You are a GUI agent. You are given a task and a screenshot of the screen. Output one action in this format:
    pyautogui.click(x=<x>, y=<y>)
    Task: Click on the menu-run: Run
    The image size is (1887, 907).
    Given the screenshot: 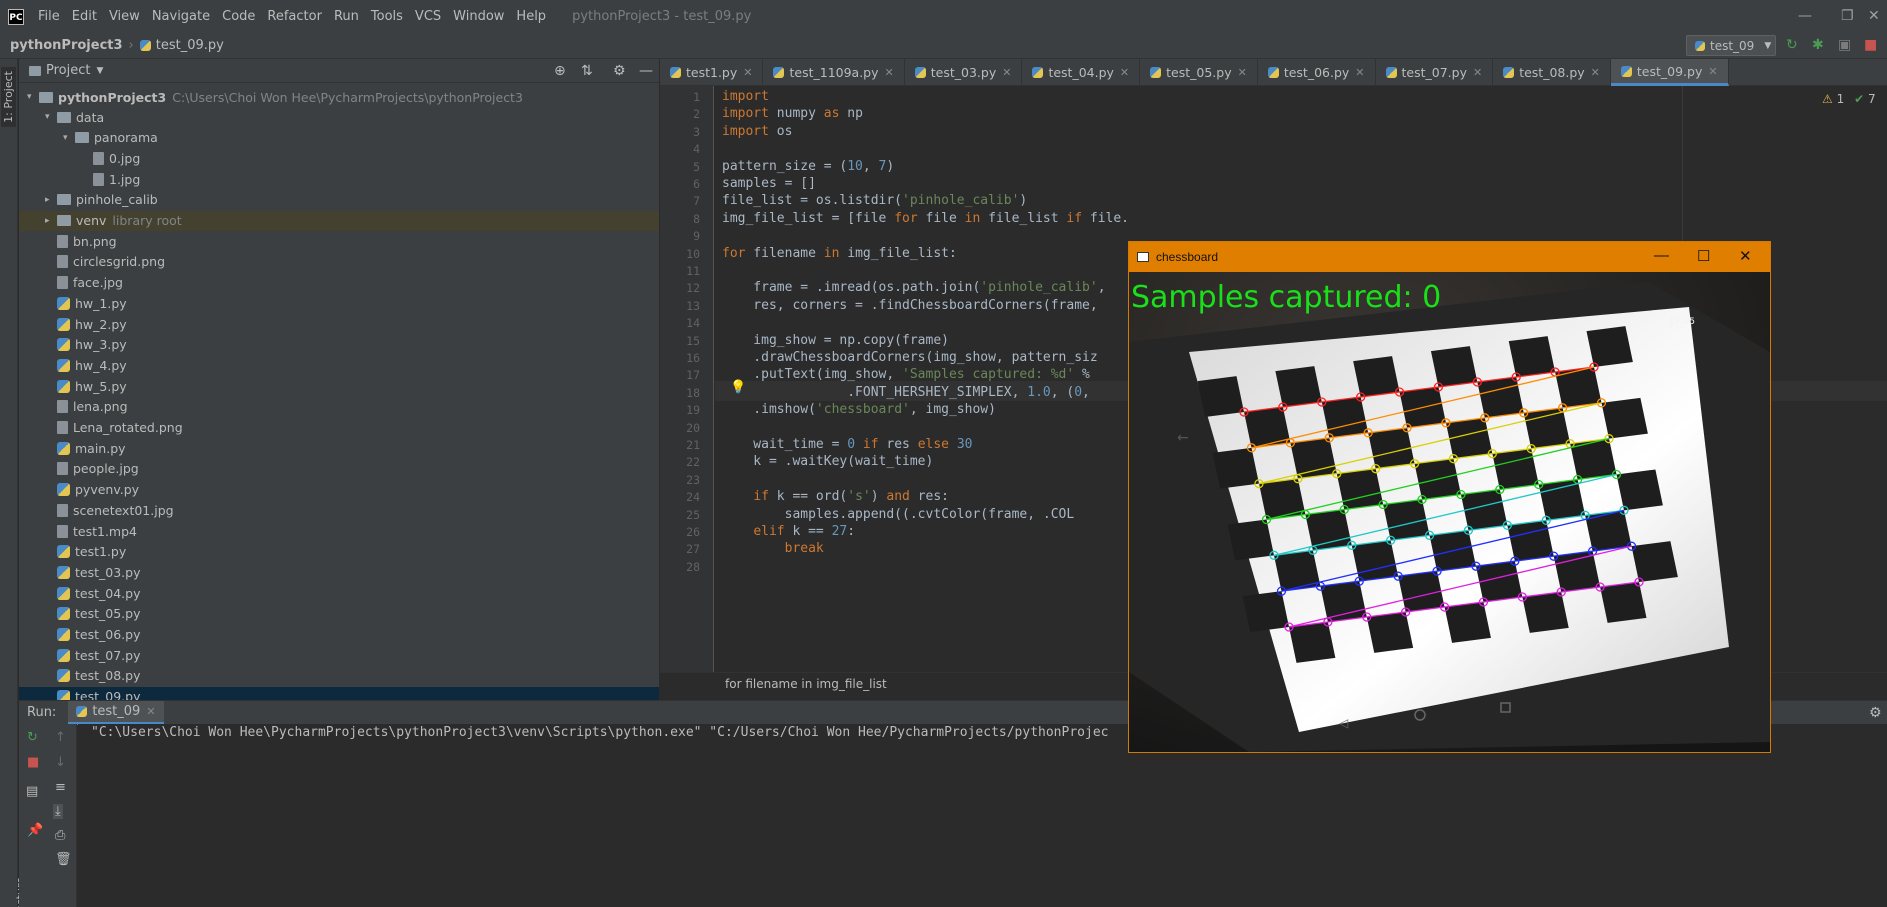 What is the action you would take?
    pyautogui.click(x=346, y=16)
    